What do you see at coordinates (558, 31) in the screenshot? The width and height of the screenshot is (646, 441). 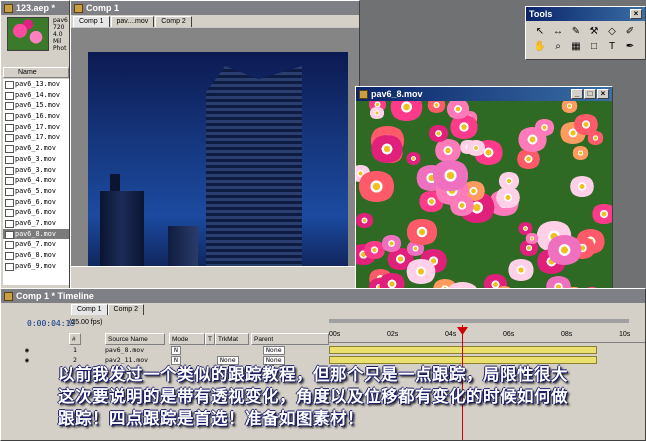 I see `tool-icon: ↔` at bounding box center [558, 31].